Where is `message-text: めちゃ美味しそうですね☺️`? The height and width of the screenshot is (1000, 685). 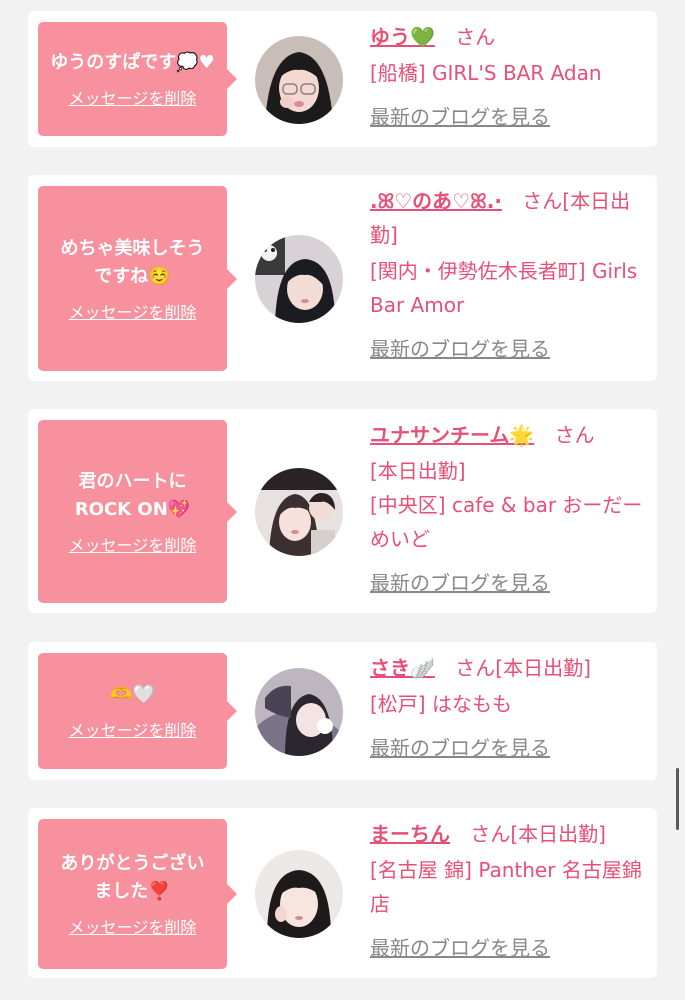 message-text: めちゃ美味しそうですね☺️ is located at coordinates (132, 262).